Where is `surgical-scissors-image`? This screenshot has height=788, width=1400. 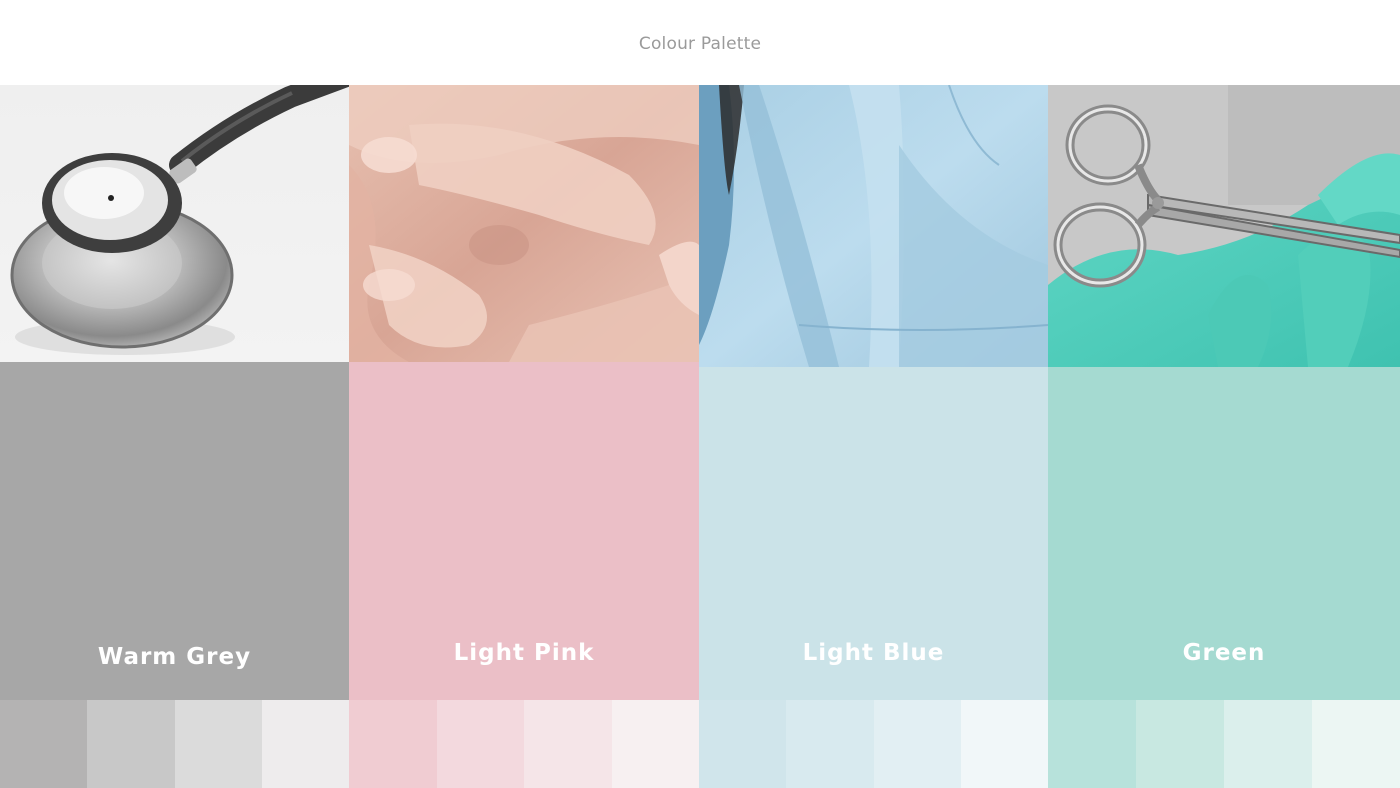 surgical-scissors-image is located at coordinates (1224, 226).